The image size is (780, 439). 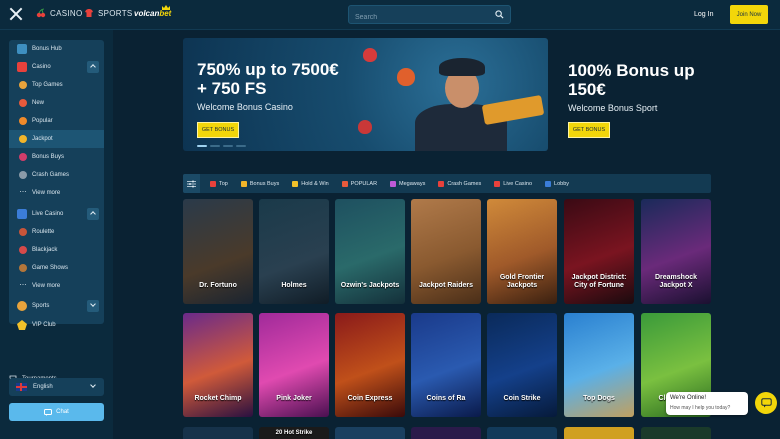 What do you see at coordinates (766, 403) in the screenshot?
I see `live-chat-launcher` at bounding box center [766, 403].